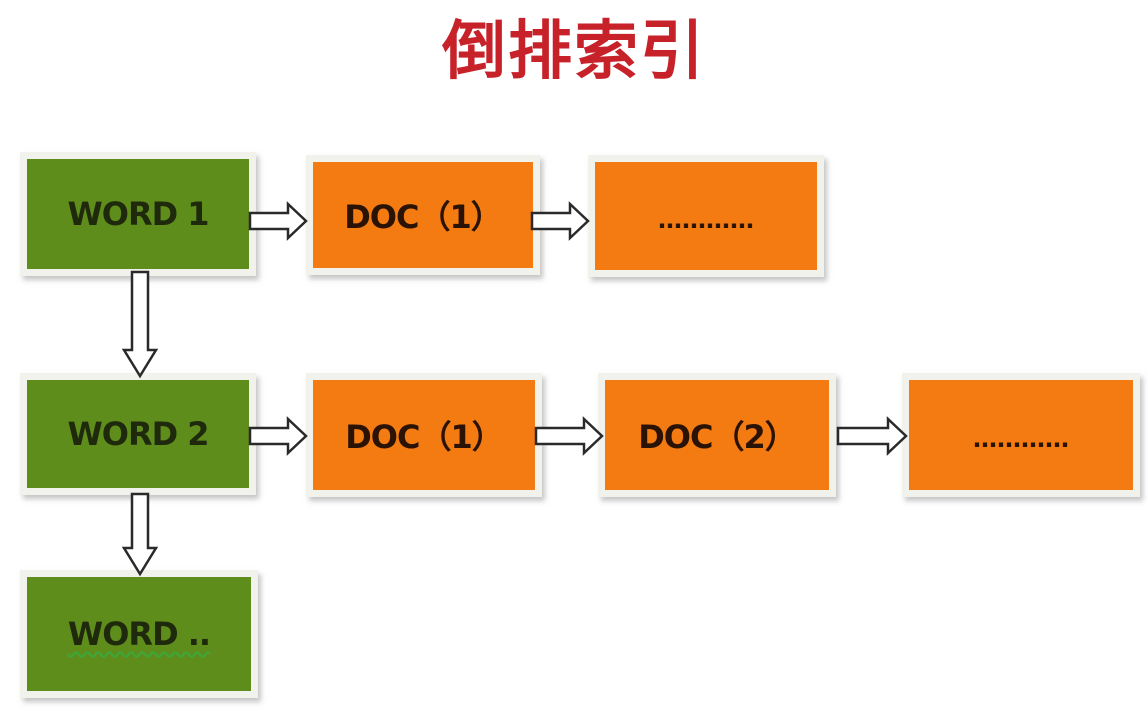 This screenshot has width=1148, height=715. What do you see at coordinates (278, 221) in the screenshot?
I see `arrow-right-word1-doc1` at bounding box center [278, 221].